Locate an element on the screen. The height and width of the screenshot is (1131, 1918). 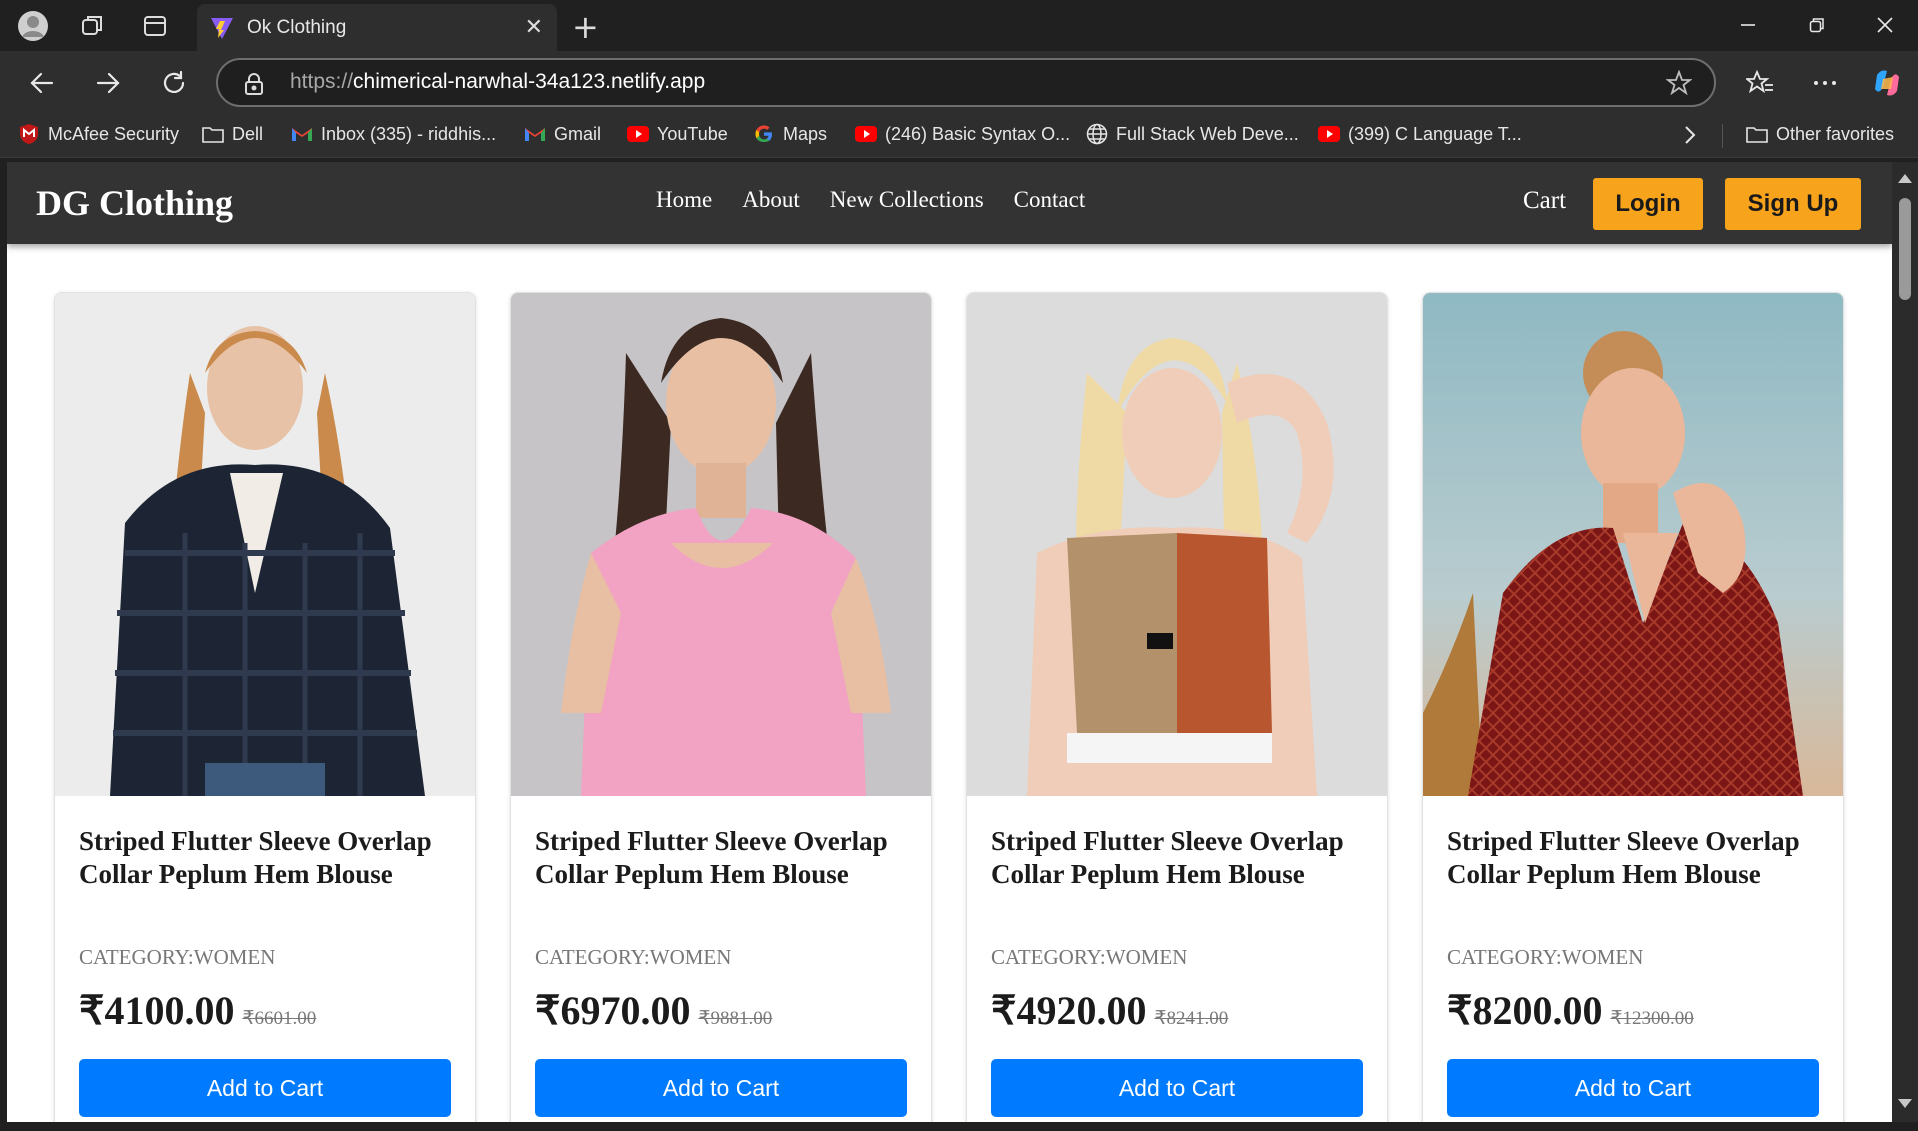
original-price: ₹12300.00 is located at coordinates (1652, 1018).